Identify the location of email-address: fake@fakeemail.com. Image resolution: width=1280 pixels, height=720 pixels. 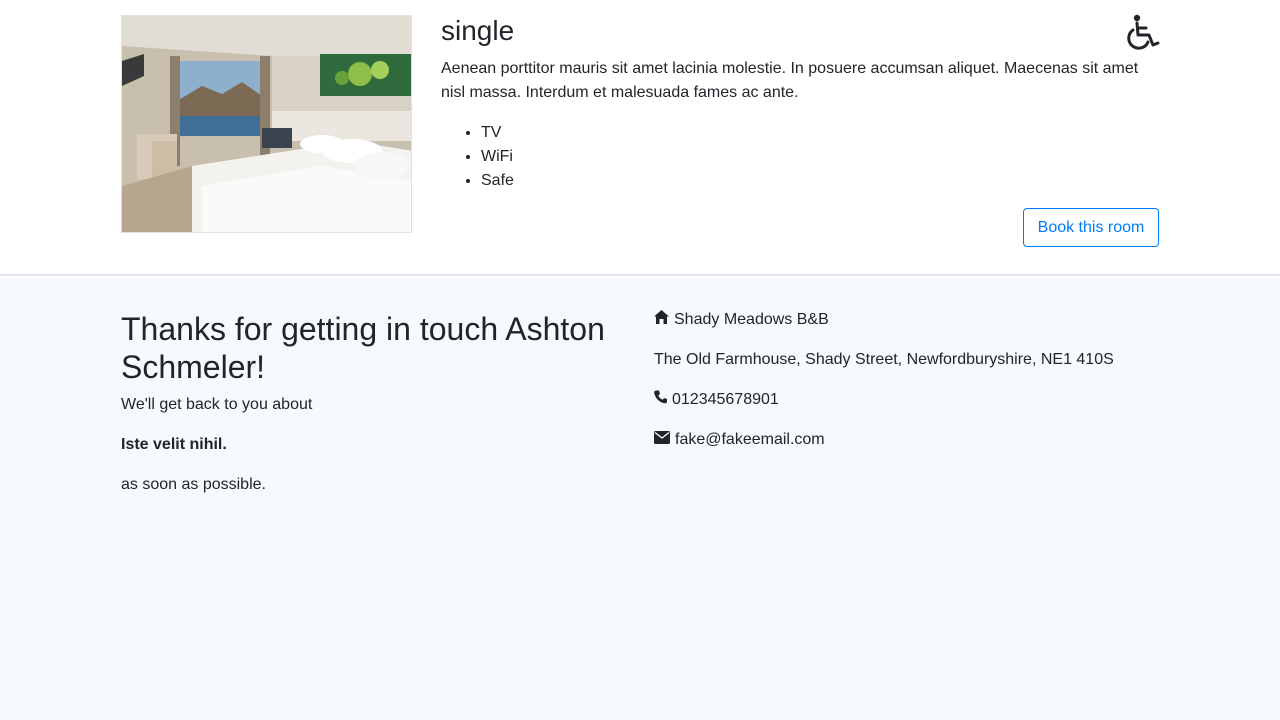
(750, 440).